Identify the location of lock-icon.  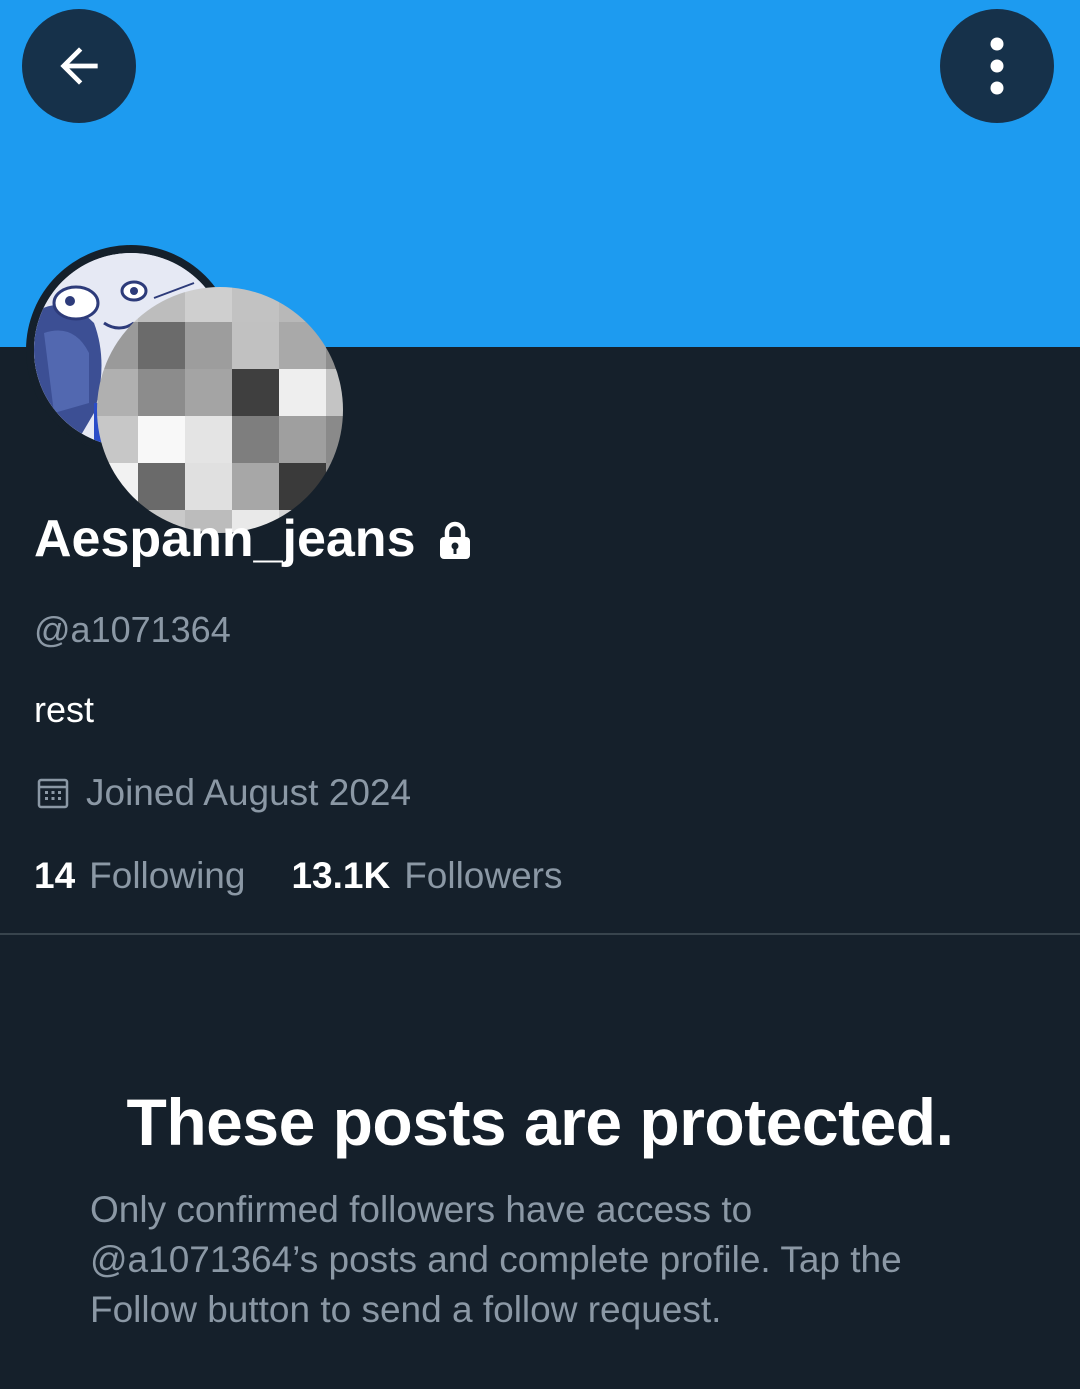
(454, 540).